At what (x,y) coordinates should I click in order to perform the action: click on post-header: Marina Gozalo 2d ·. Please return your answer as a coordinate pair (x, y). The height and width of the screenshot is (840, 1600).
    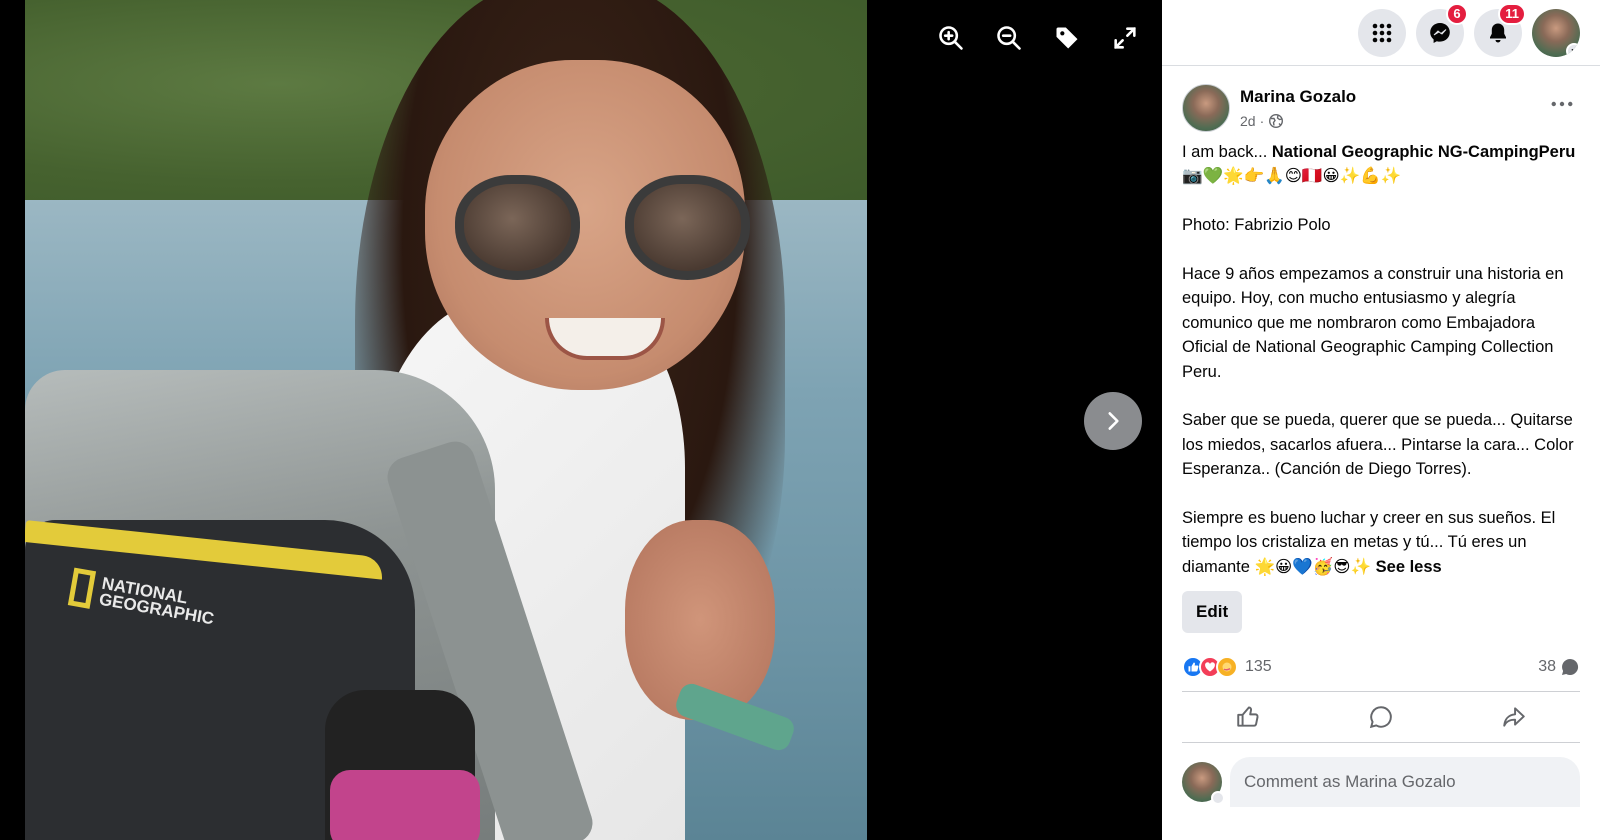
    Looking at the image, I should click on (1381, 108).